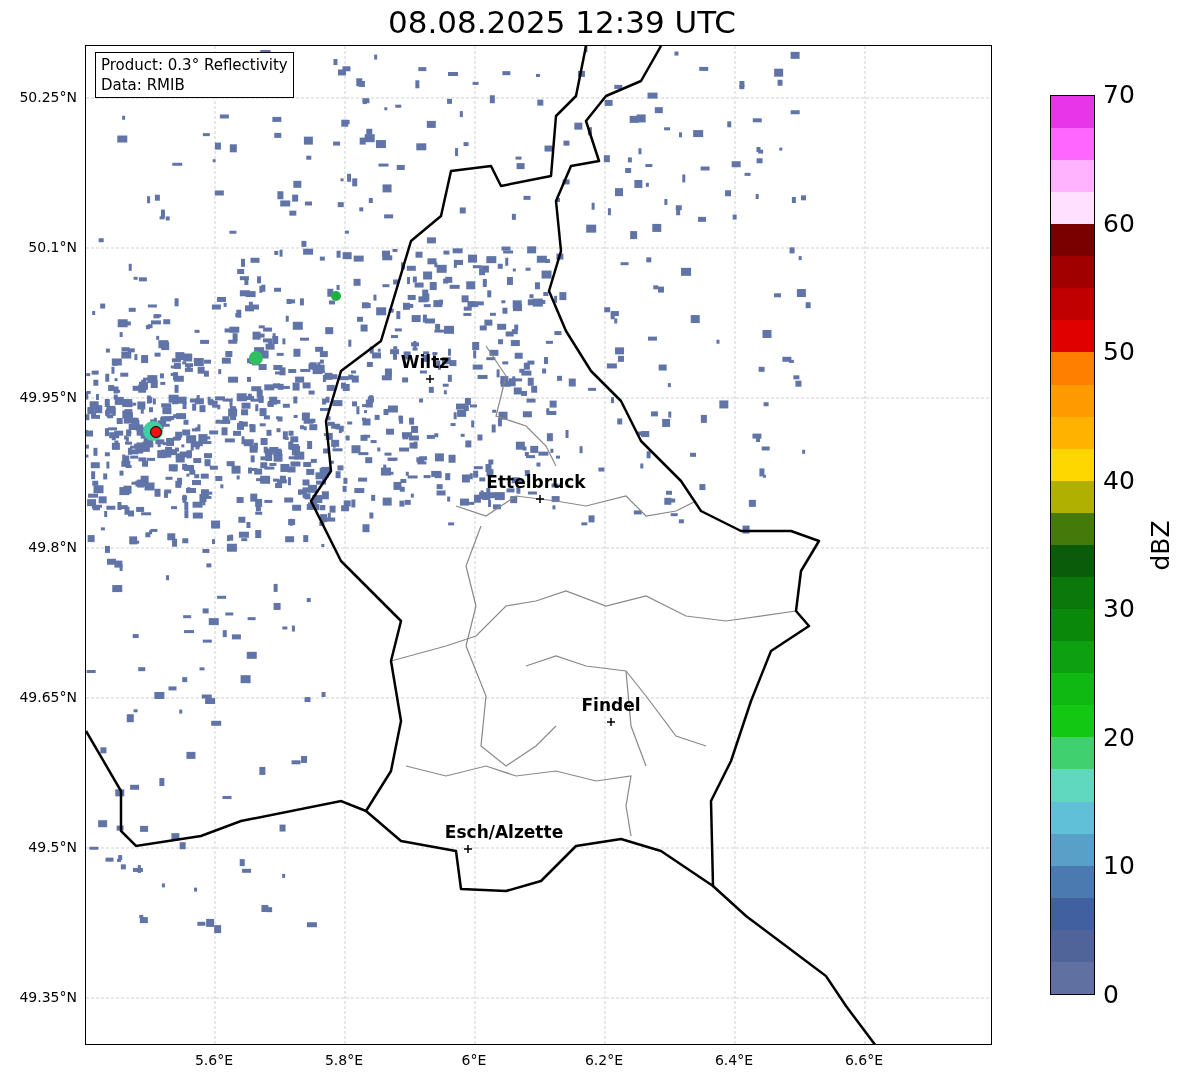  Describe the element at coordinates (48, 697) in the screenshot. I see `latitude-tick-label: 49.65°N` at that location.